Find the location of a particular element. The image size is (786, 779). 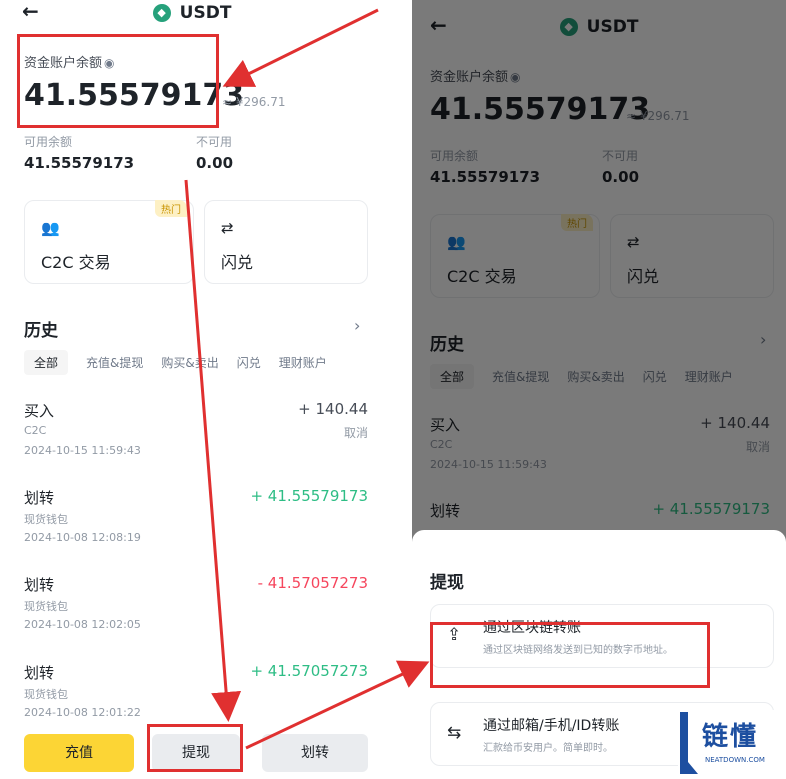

users-icon: 👥 is located at coordinates (50, 228).